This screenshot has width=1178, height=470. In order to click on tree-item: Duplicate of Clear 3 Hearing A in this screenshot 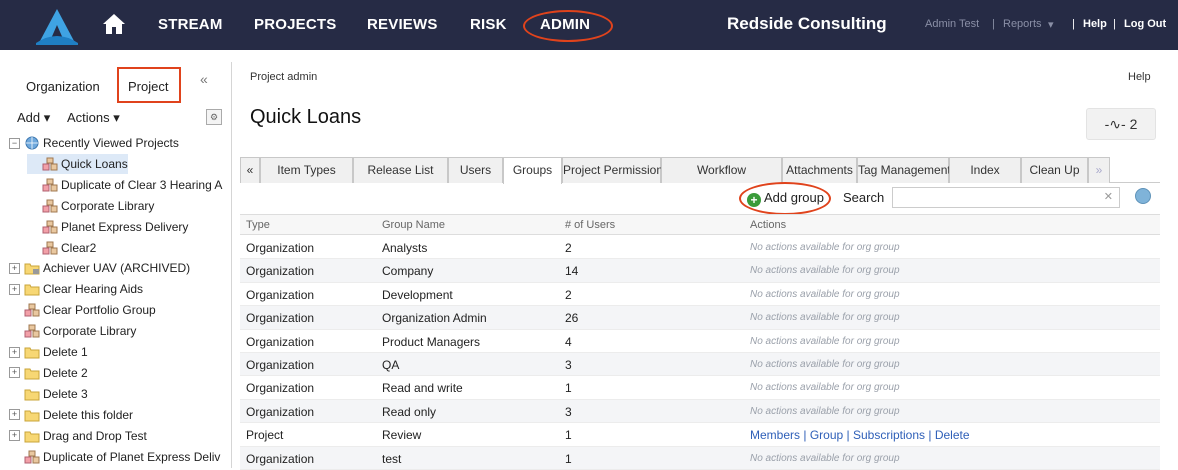, I will do `click(124, 185)`.